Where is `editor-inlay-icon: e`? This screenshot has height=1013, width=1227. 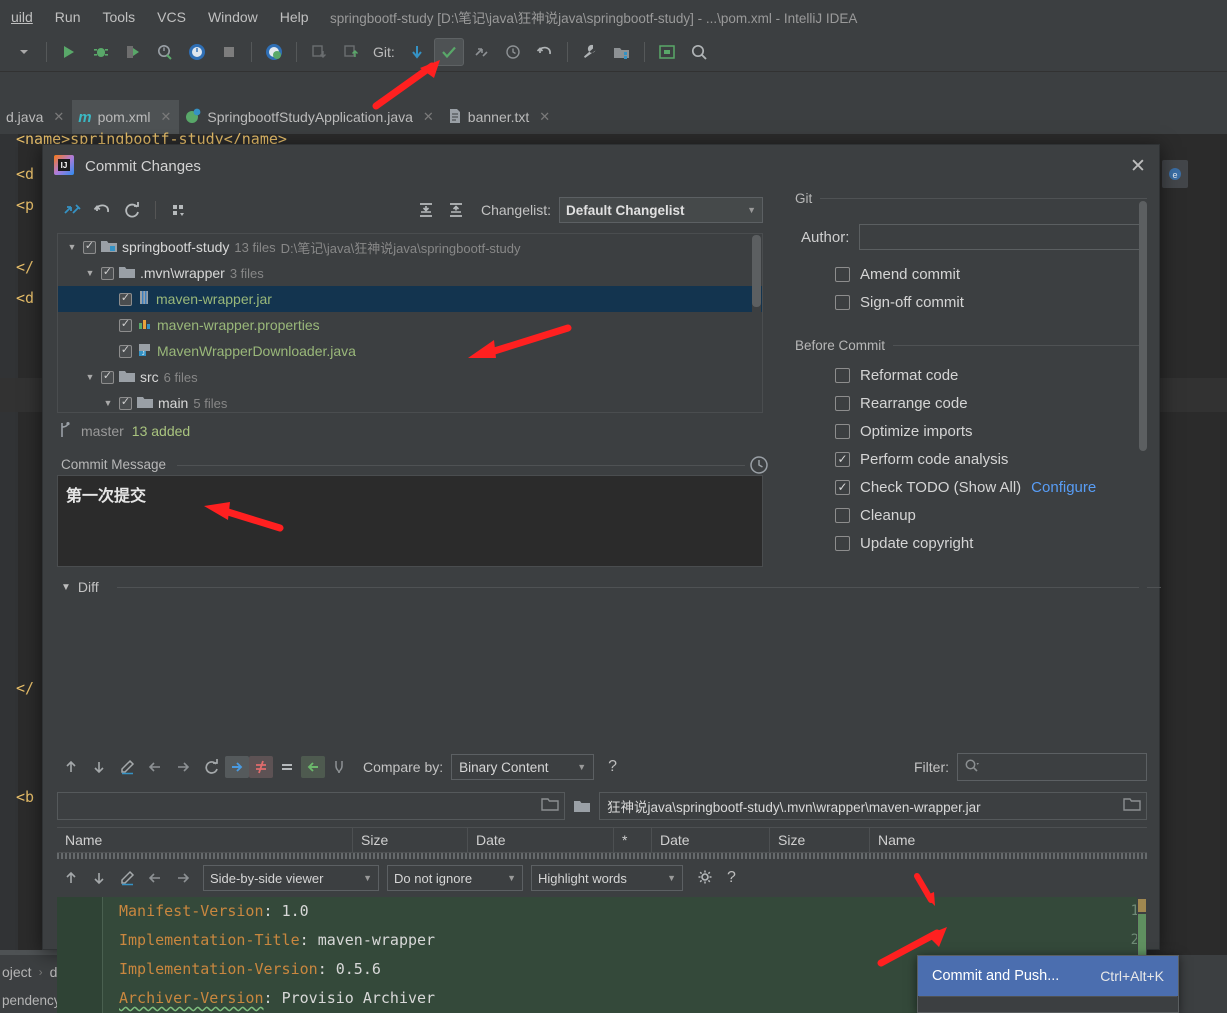
editor-inlay-icon: e is located at coordinates (1175, 174).